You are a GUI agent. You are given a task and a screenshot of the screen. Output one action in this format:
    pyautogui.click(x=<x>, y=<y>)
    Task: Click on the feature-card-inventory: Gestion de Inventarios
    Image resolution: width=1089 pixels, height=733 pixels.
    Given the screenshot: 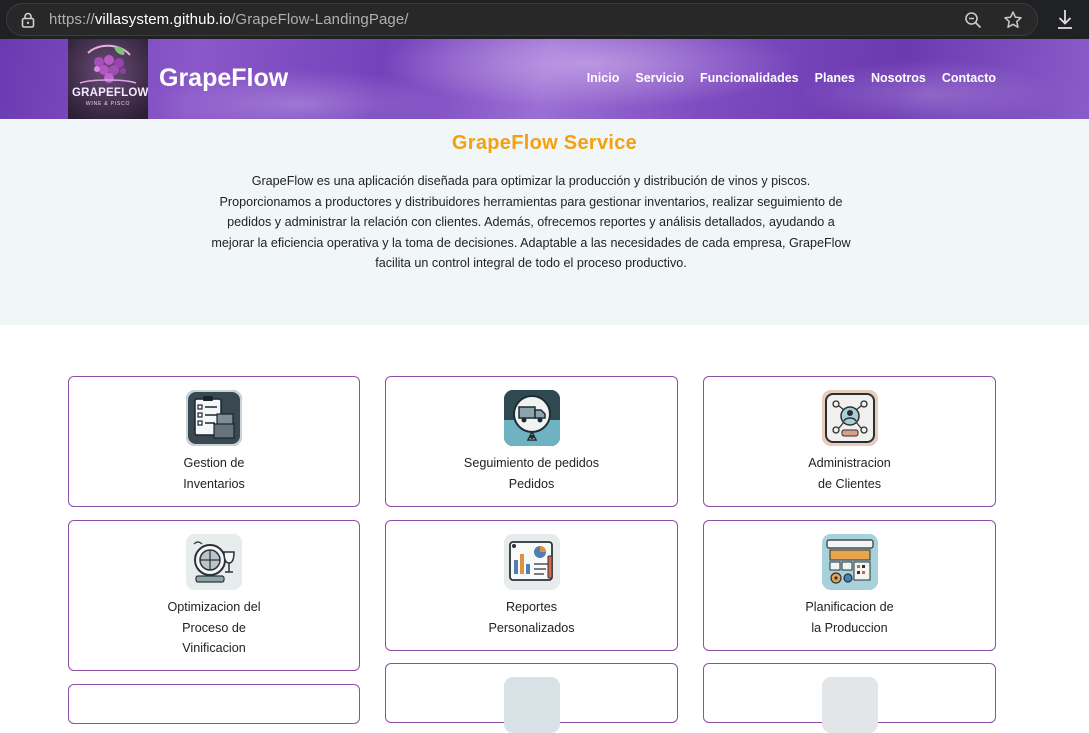 What is the action you would take?
    pyautogui.click(x=214, y=441)
    